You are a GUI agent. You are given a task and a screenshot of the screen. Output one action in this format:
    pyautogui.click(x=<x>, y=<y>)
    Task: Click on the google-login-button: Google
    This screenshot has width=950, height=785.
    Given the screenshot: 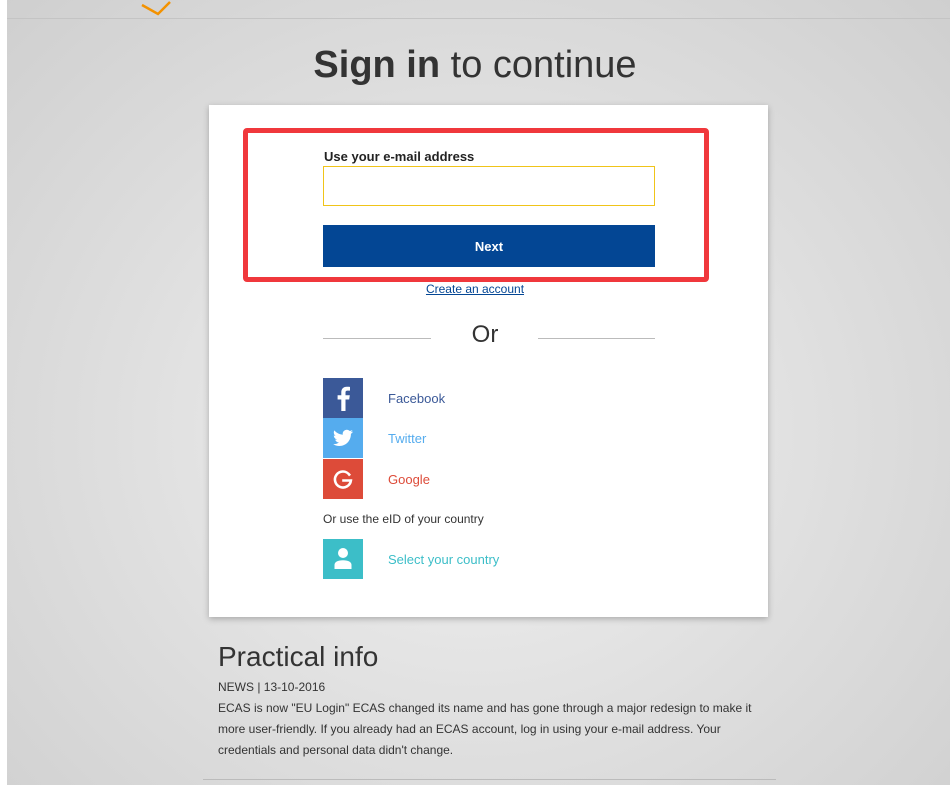 What is the action you would take?
    pyautogui.click(x=473, y=479)
    